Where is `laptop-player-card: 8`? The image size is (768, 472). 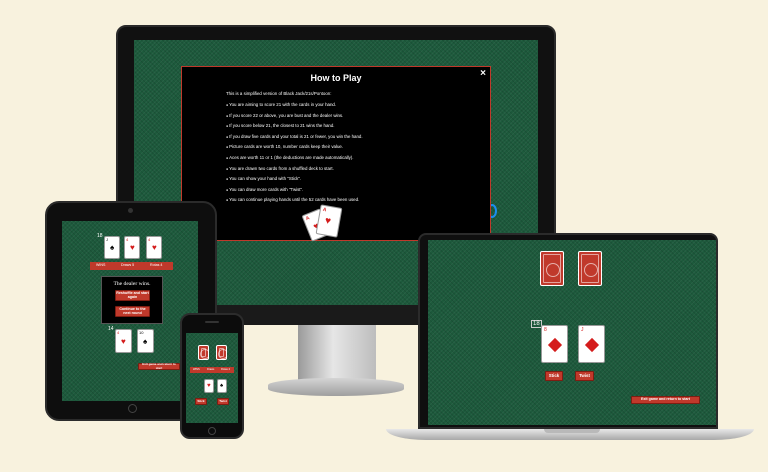 laptop-player-card: 8 is located at coordinates (554, 344).